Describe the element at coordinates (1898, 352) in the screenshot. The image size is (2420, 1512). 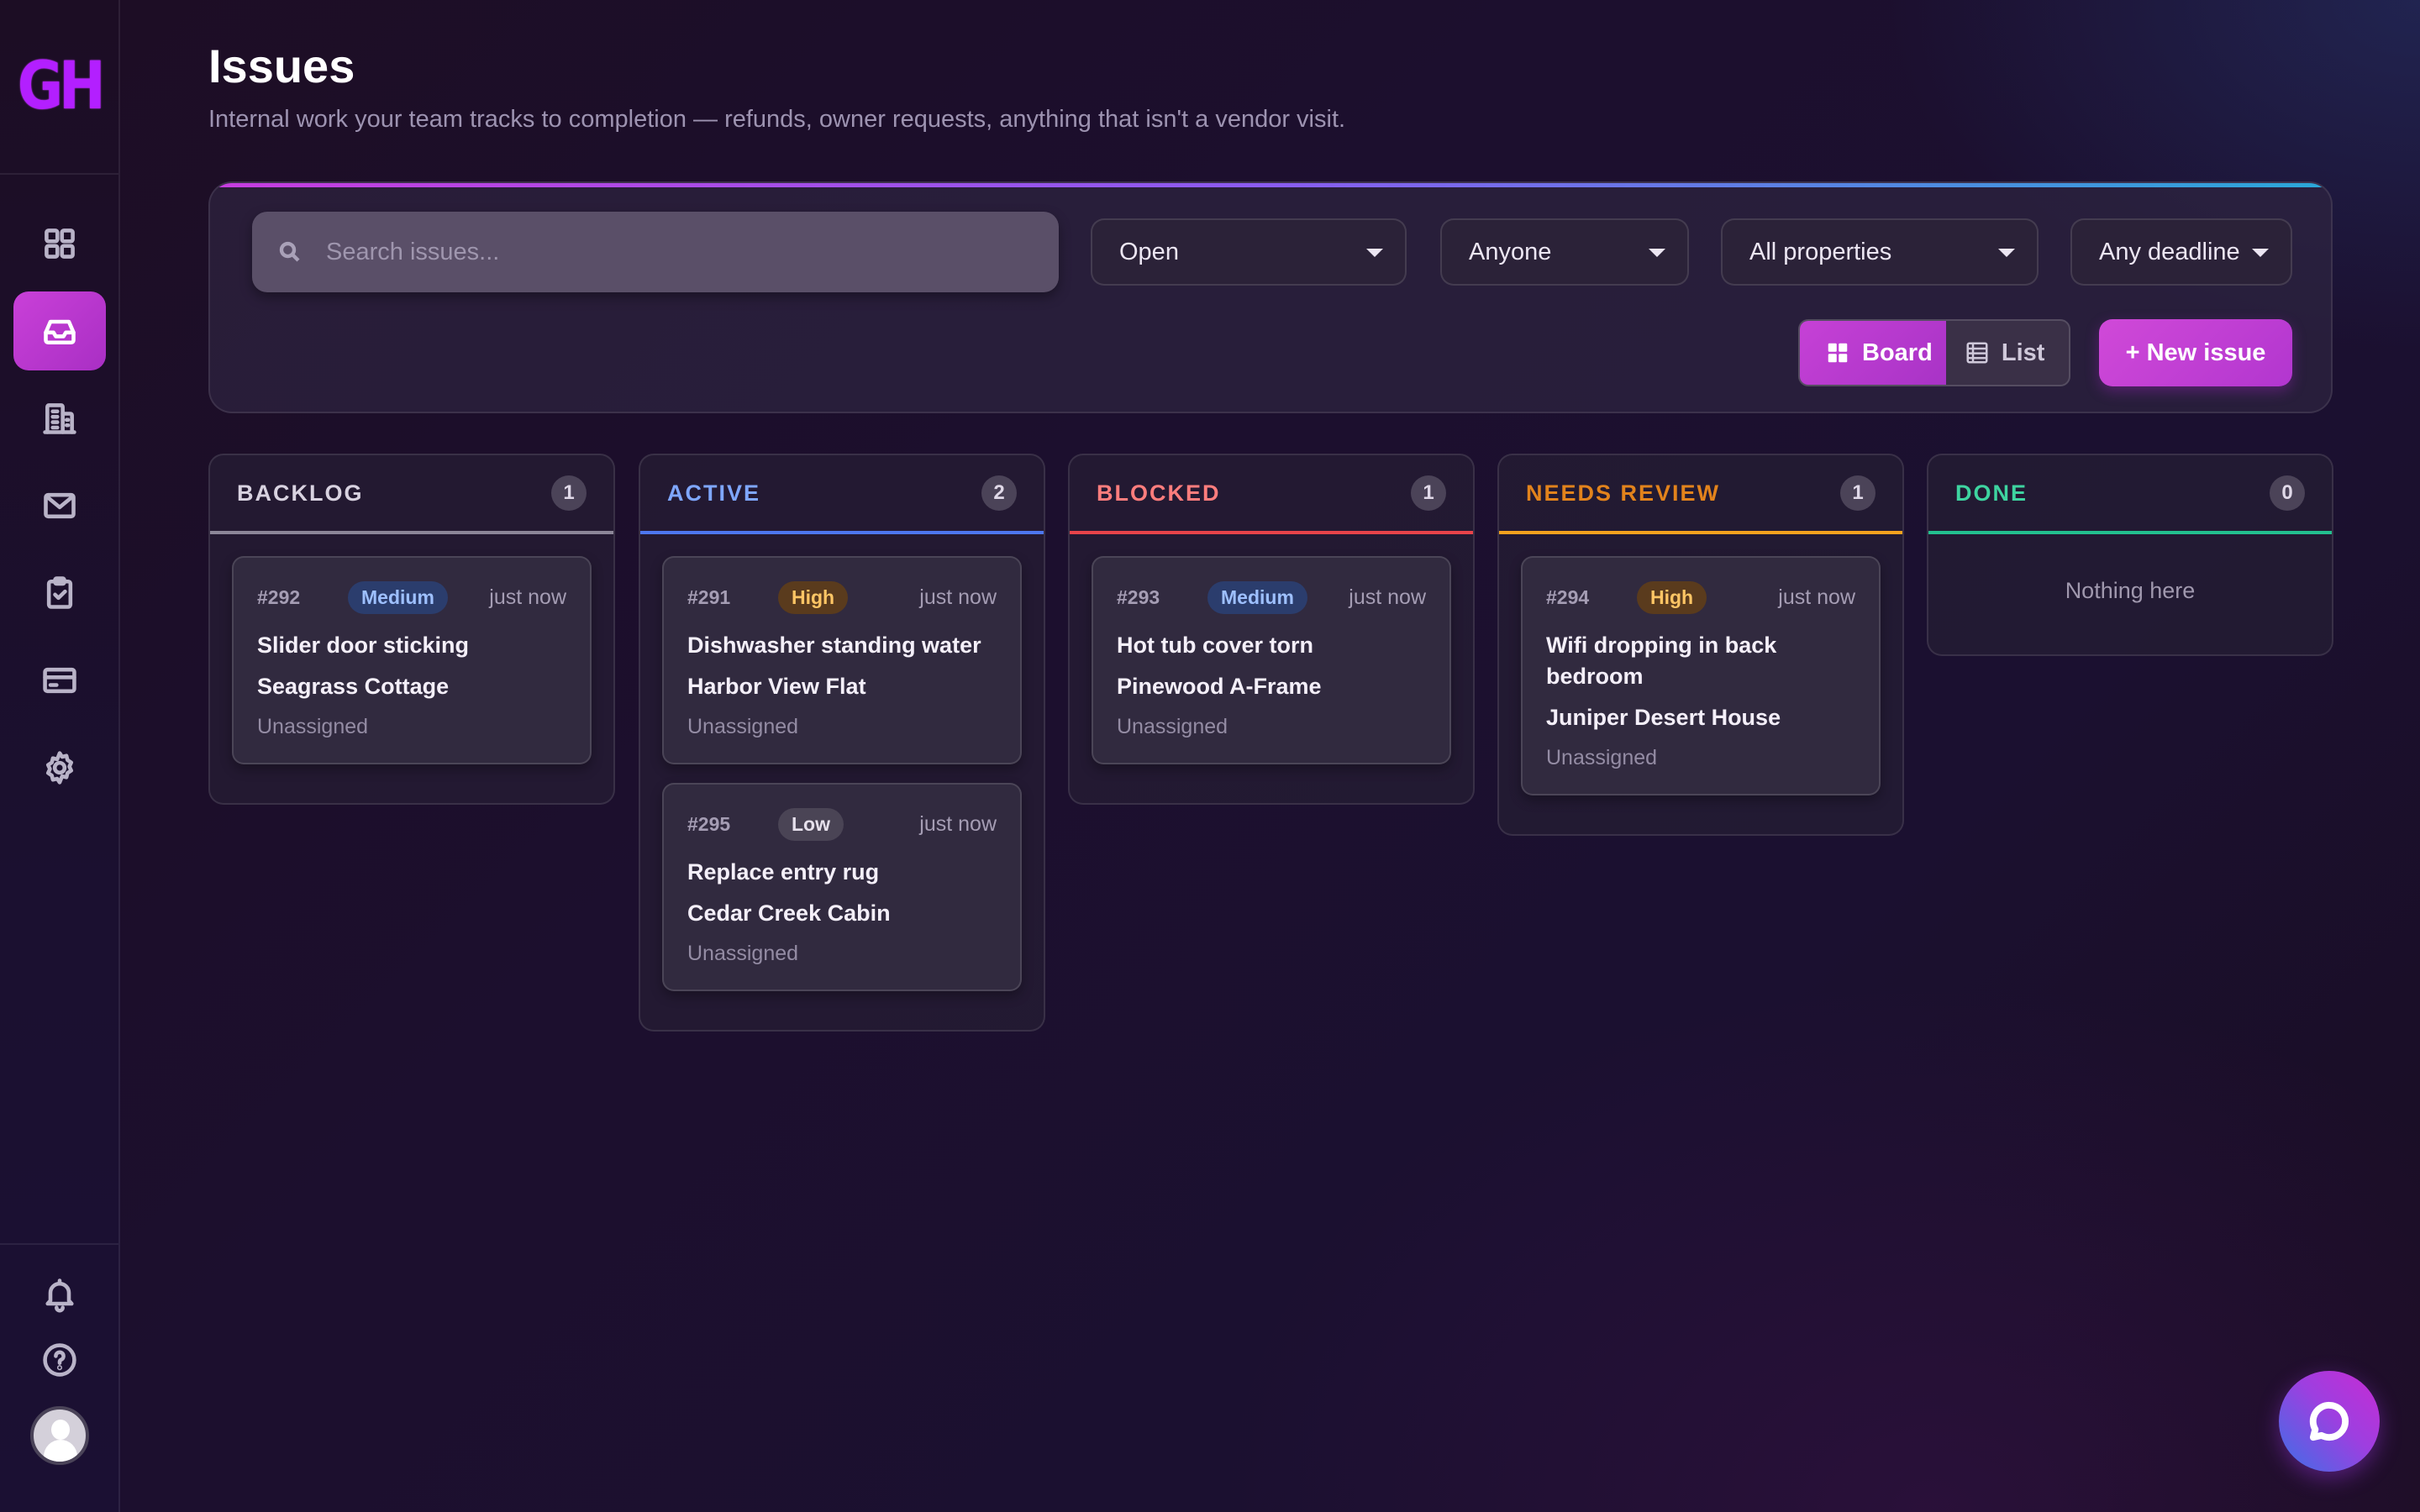
I see `board-view-label: Board` at that location.